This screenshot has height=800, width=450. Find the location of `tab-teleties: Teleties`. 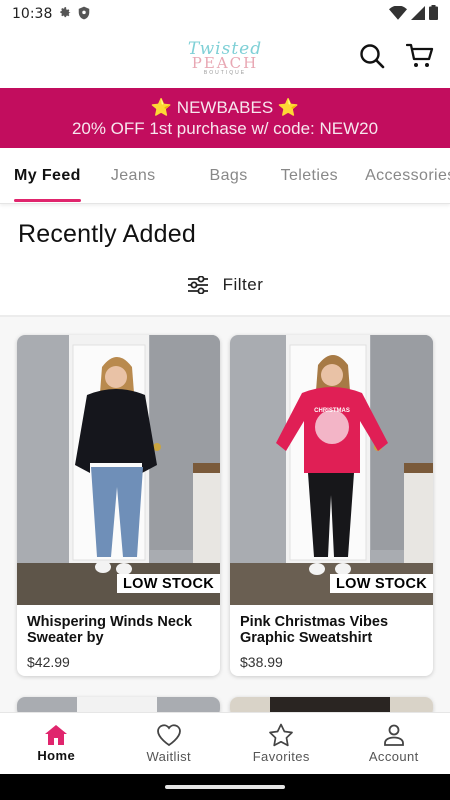

tab-teleties: Teleties is located at coordinates (309, 175).